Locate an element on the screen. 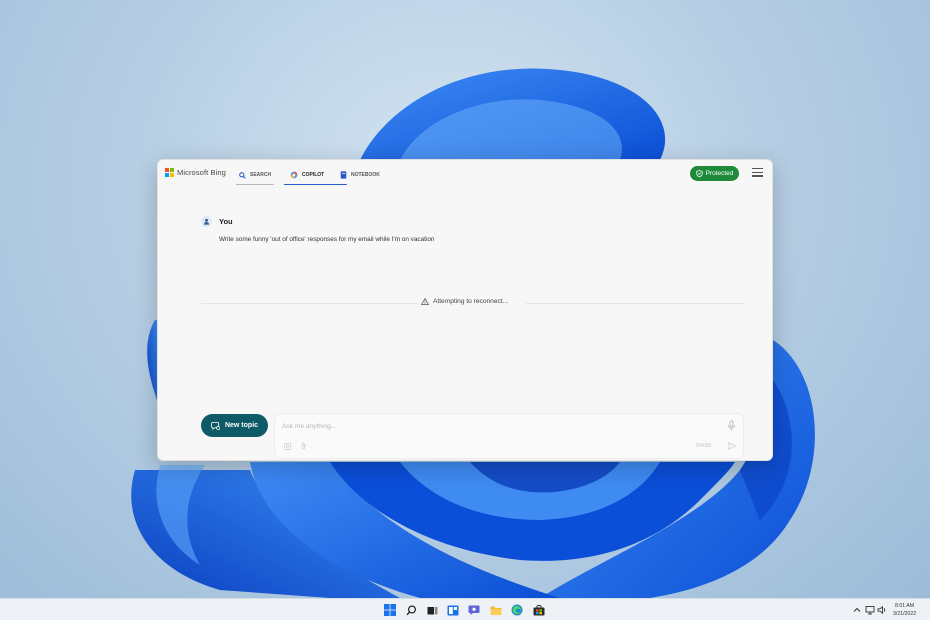 This screenshot has width=930, height=620. new-topic-label: New topic is located at coordinates (241, 425).